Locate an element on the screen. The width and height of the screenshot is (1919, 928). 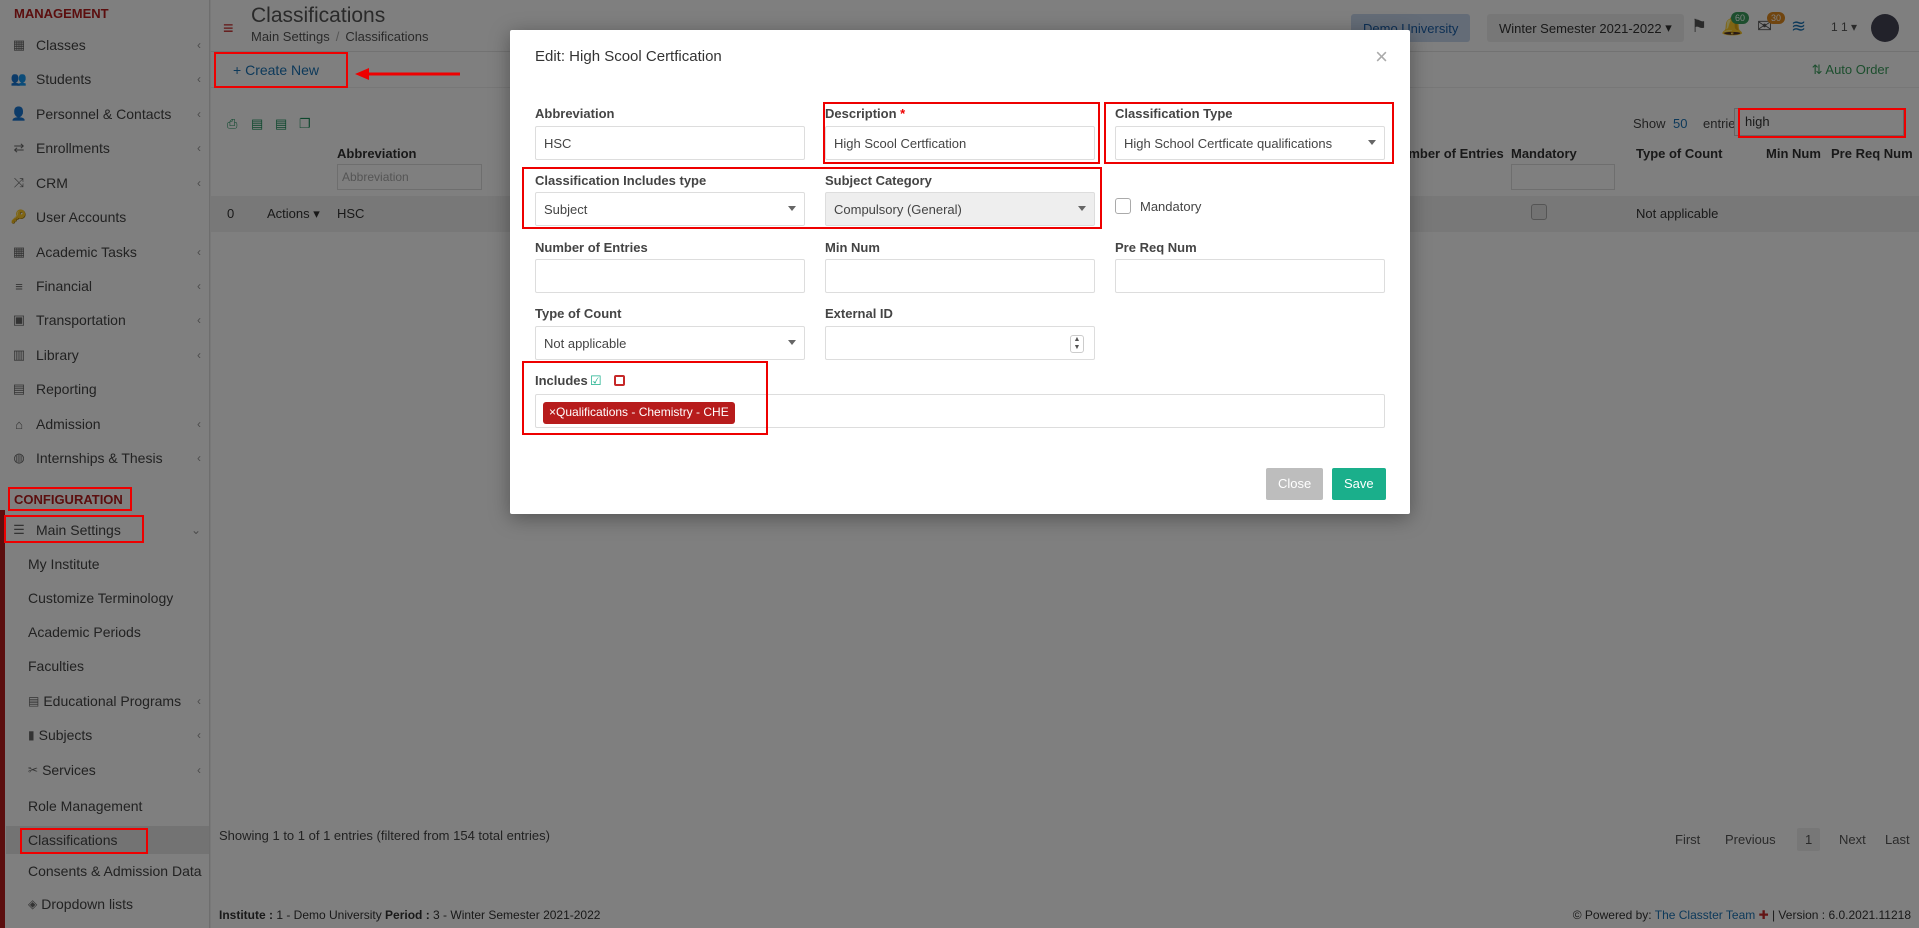
includes-type-value: Subject is located at coordinates (566, 209).